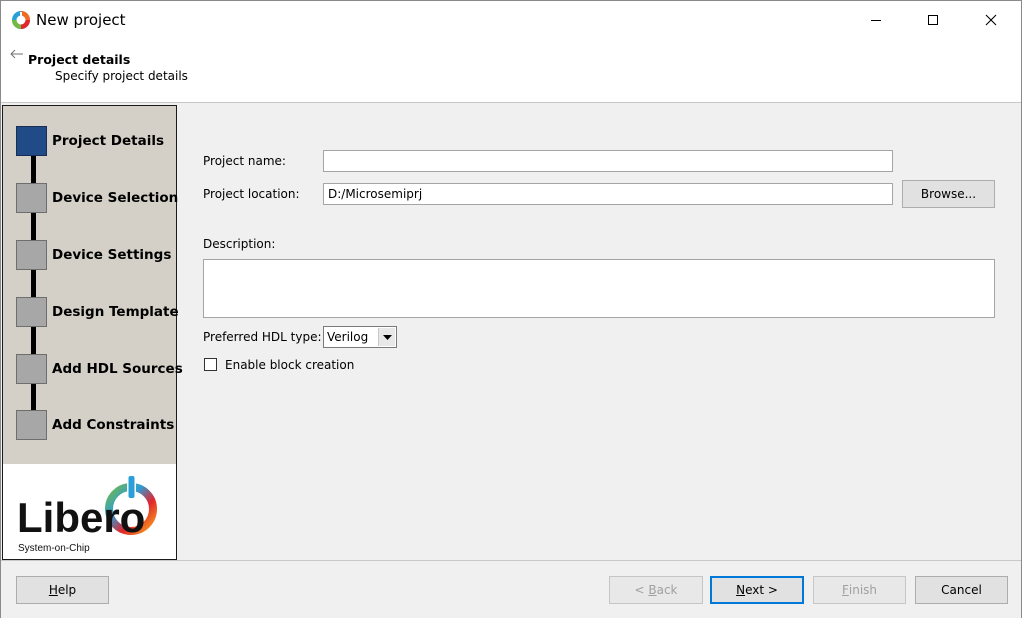 The width and height of the screenshot is (1022, 618). Describe the element at coordinates (251, 194) in the screenshot. I see `project-location-label: Project location:` at that location.